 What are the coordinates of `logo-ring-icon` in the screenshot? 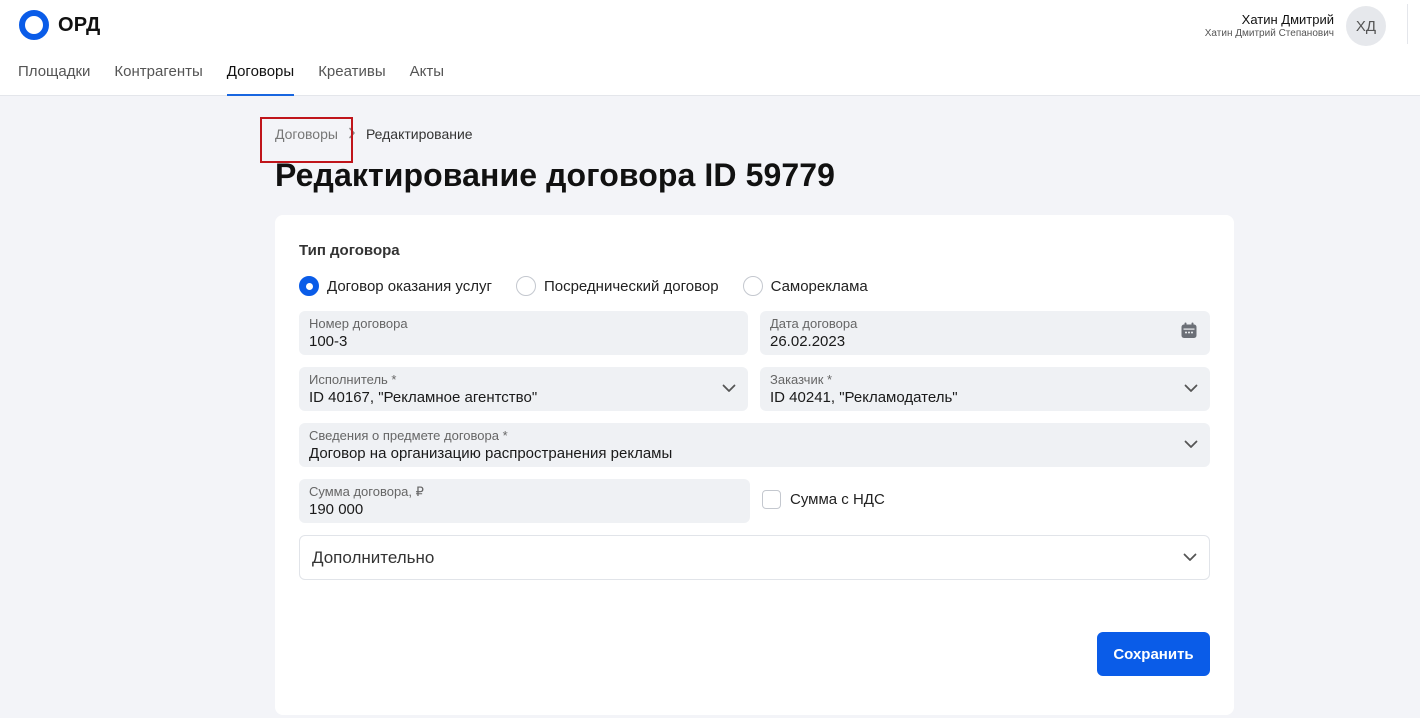 It's located at (34, 25).